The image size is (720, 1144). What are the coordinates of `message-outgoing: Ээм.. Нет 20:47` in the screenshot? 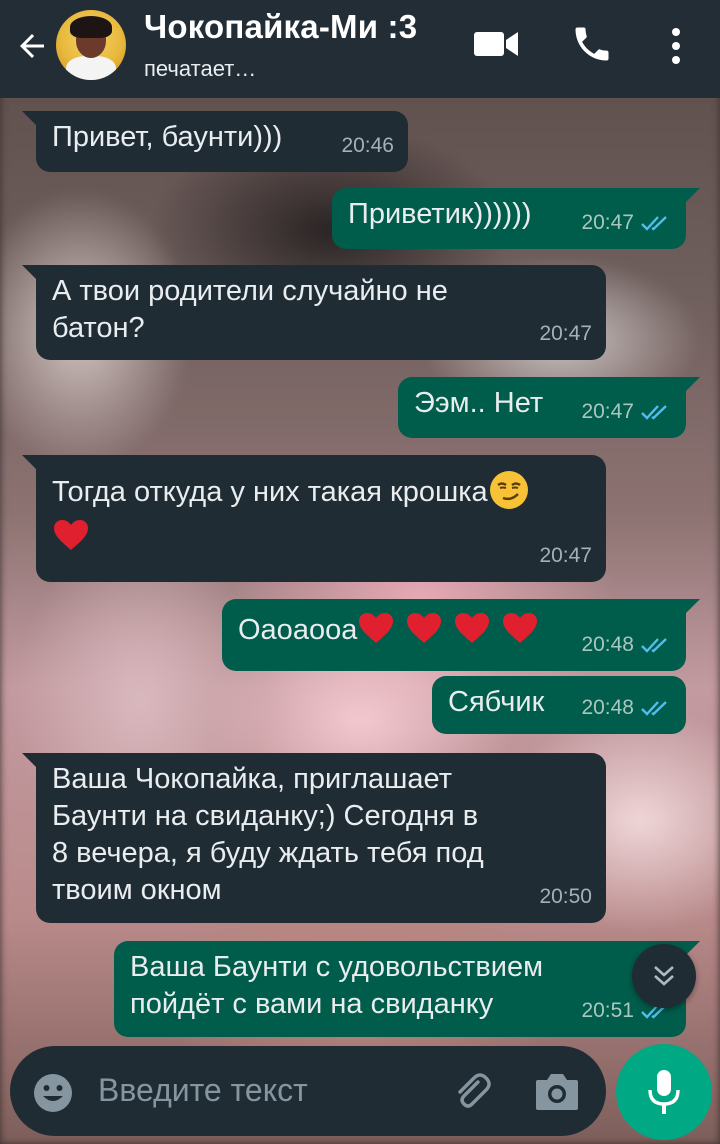 It's located at (549, 407).